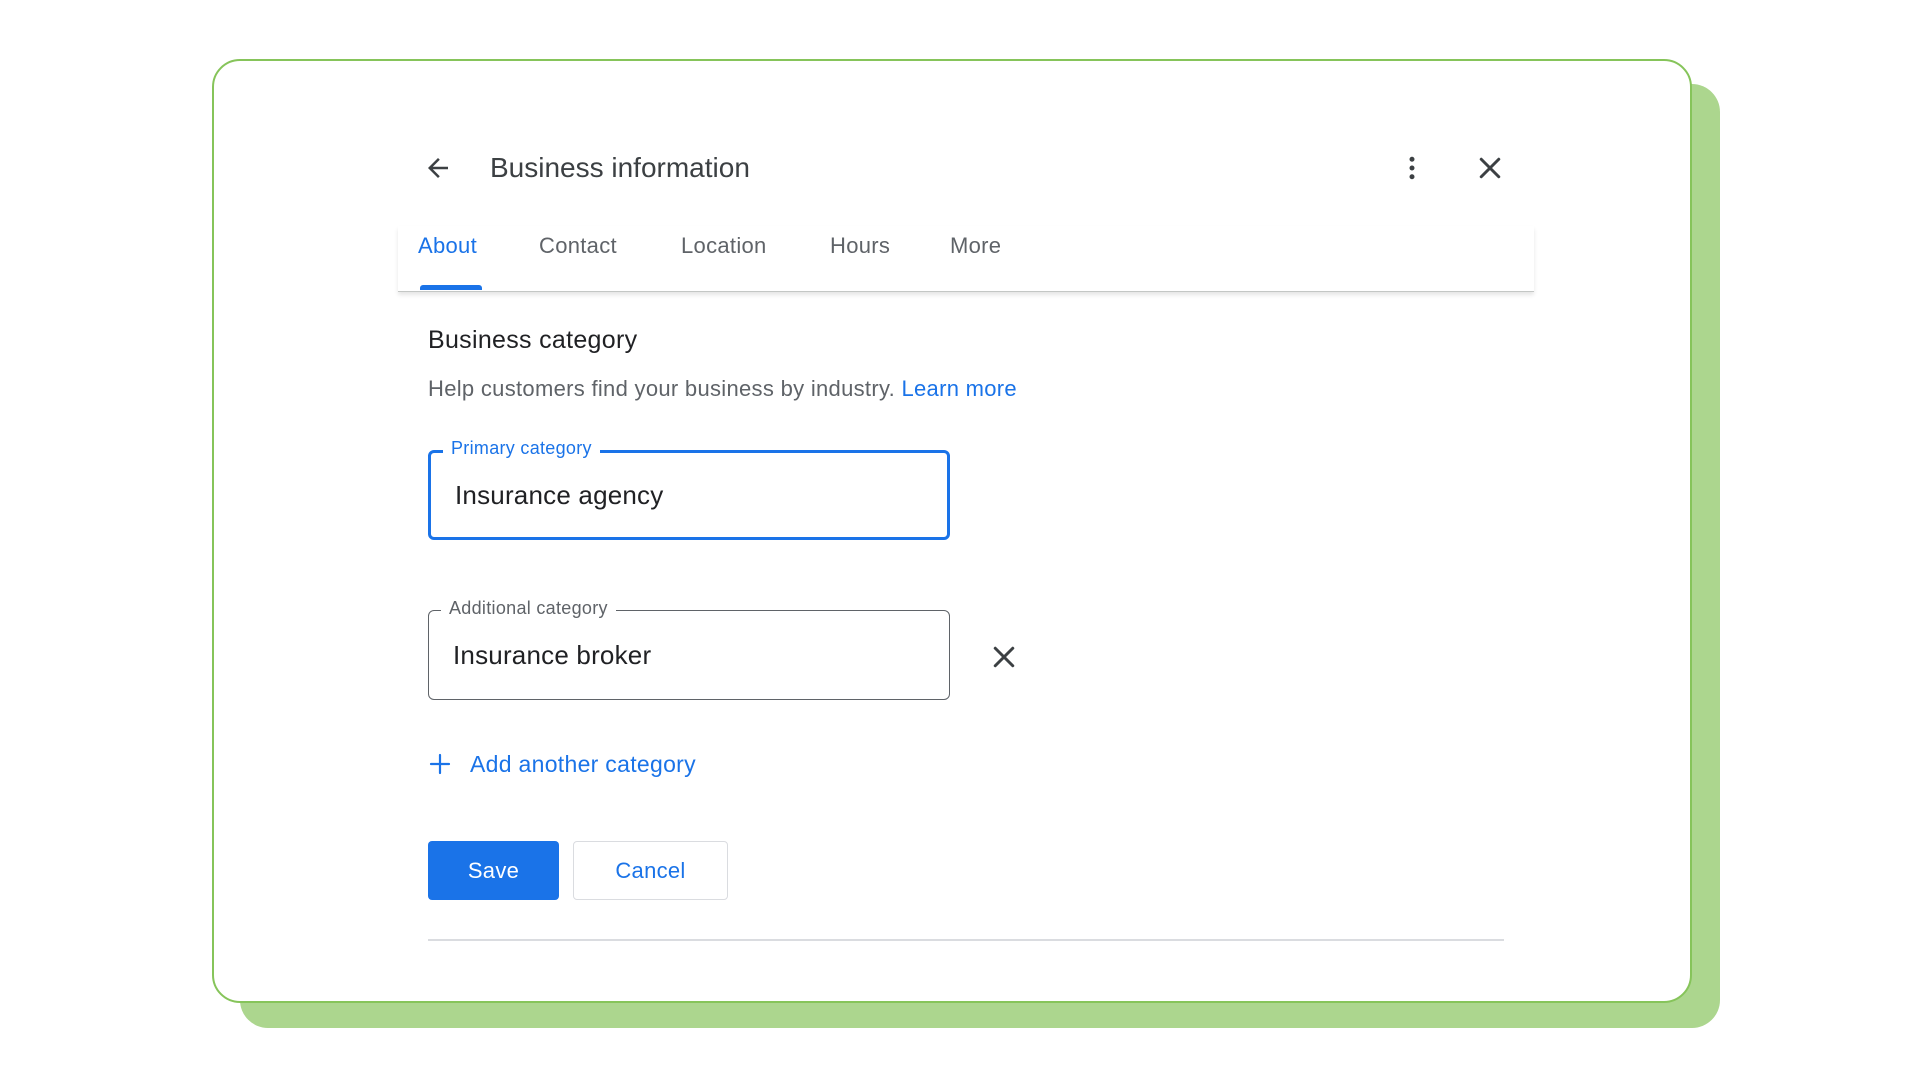 Image resolution: width=1920 pixels, height=1080 pixels. Describe the element at coordinates (620, 167) in the screenshot. I see `dialog-title: Business information` at that location.